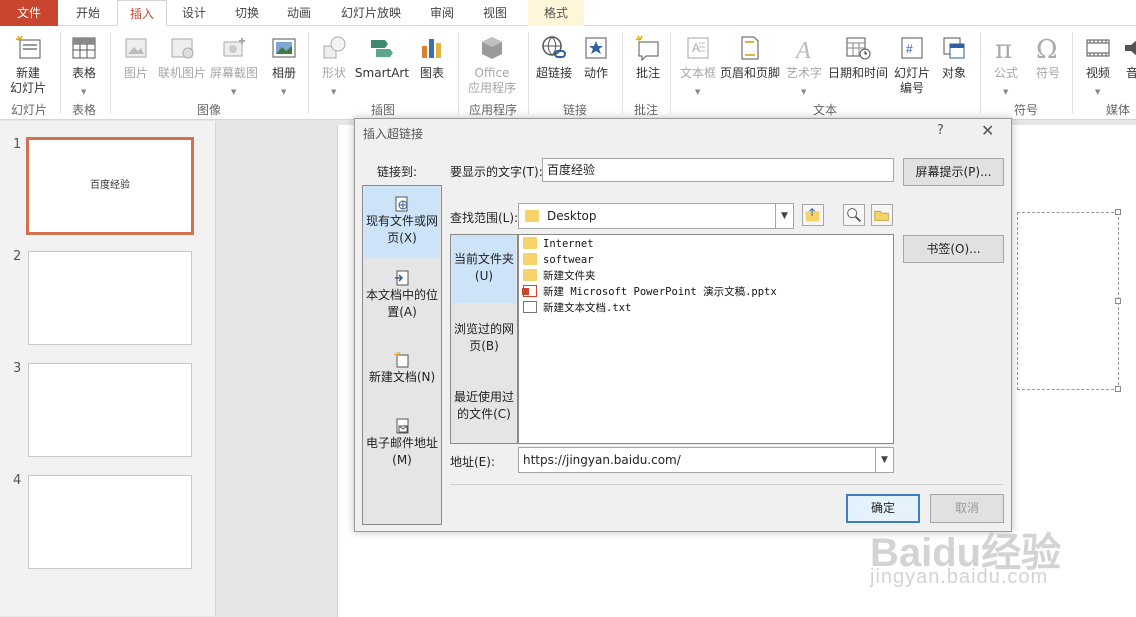  What do you see at coordinates (1098, 48) in the screenshot?
I see `video-icon` at bounding box center [1098, 48].